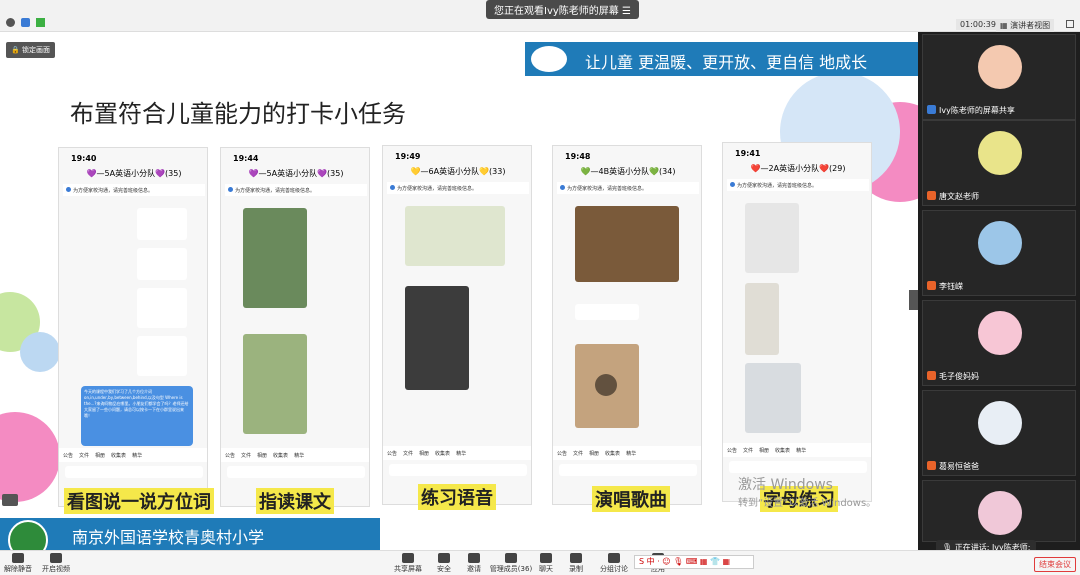  What do you see at coordinates (28, 535) in the screenshot?
I see `school-emblem` at bounding box center [28, 535].